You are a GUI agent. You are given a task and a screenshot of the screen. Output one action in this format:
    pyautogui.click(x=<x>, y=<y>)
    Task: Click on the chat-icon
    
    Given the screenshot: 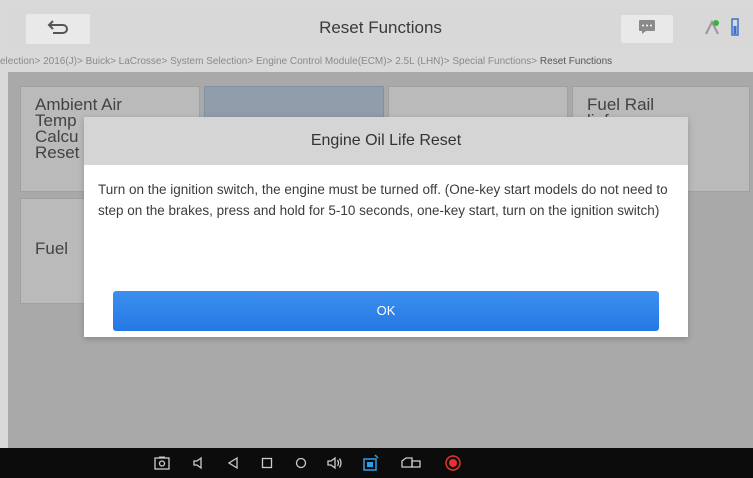 What is the action you would take?
    pyautogui.click(x=647, y=29)
    